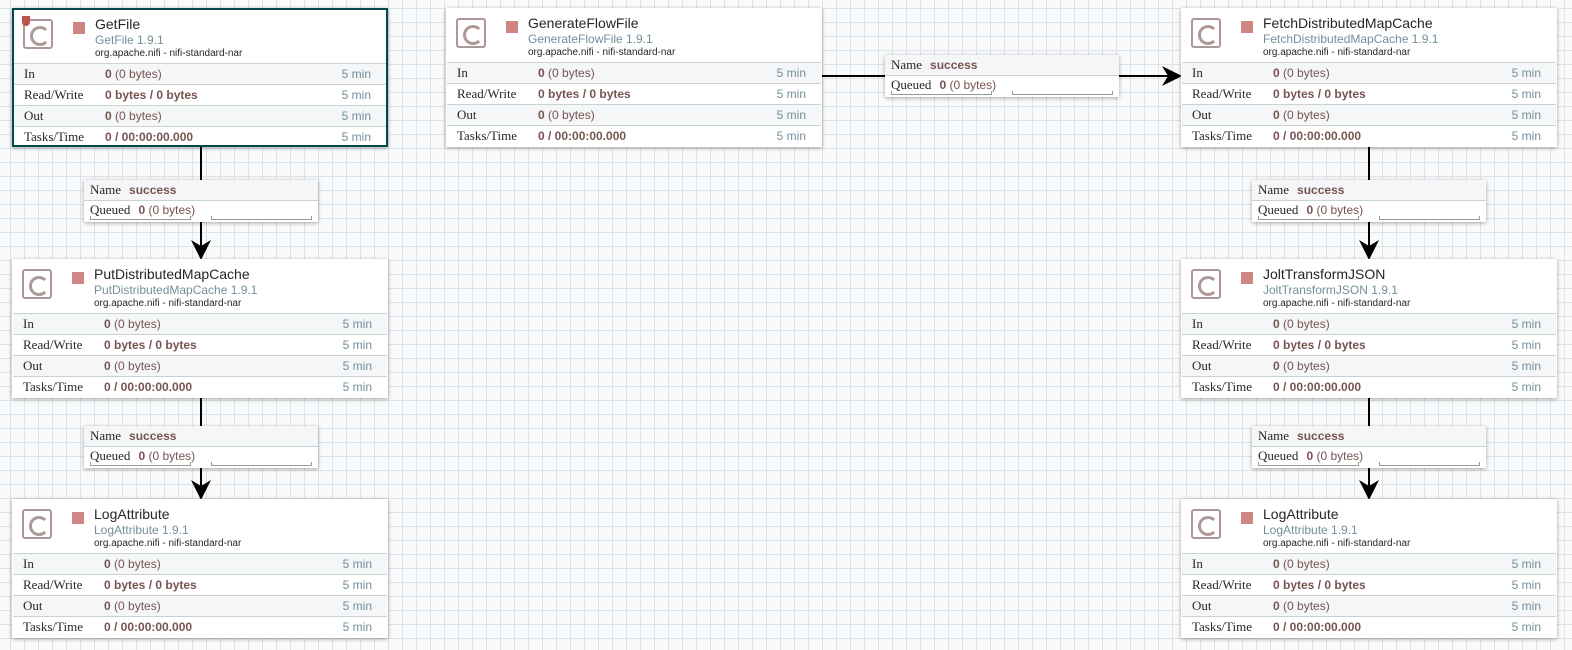  What do you see at coordinates (33, 365) in the screenshot?
I see `stat-label: Out` at bounding box center [33, 365].